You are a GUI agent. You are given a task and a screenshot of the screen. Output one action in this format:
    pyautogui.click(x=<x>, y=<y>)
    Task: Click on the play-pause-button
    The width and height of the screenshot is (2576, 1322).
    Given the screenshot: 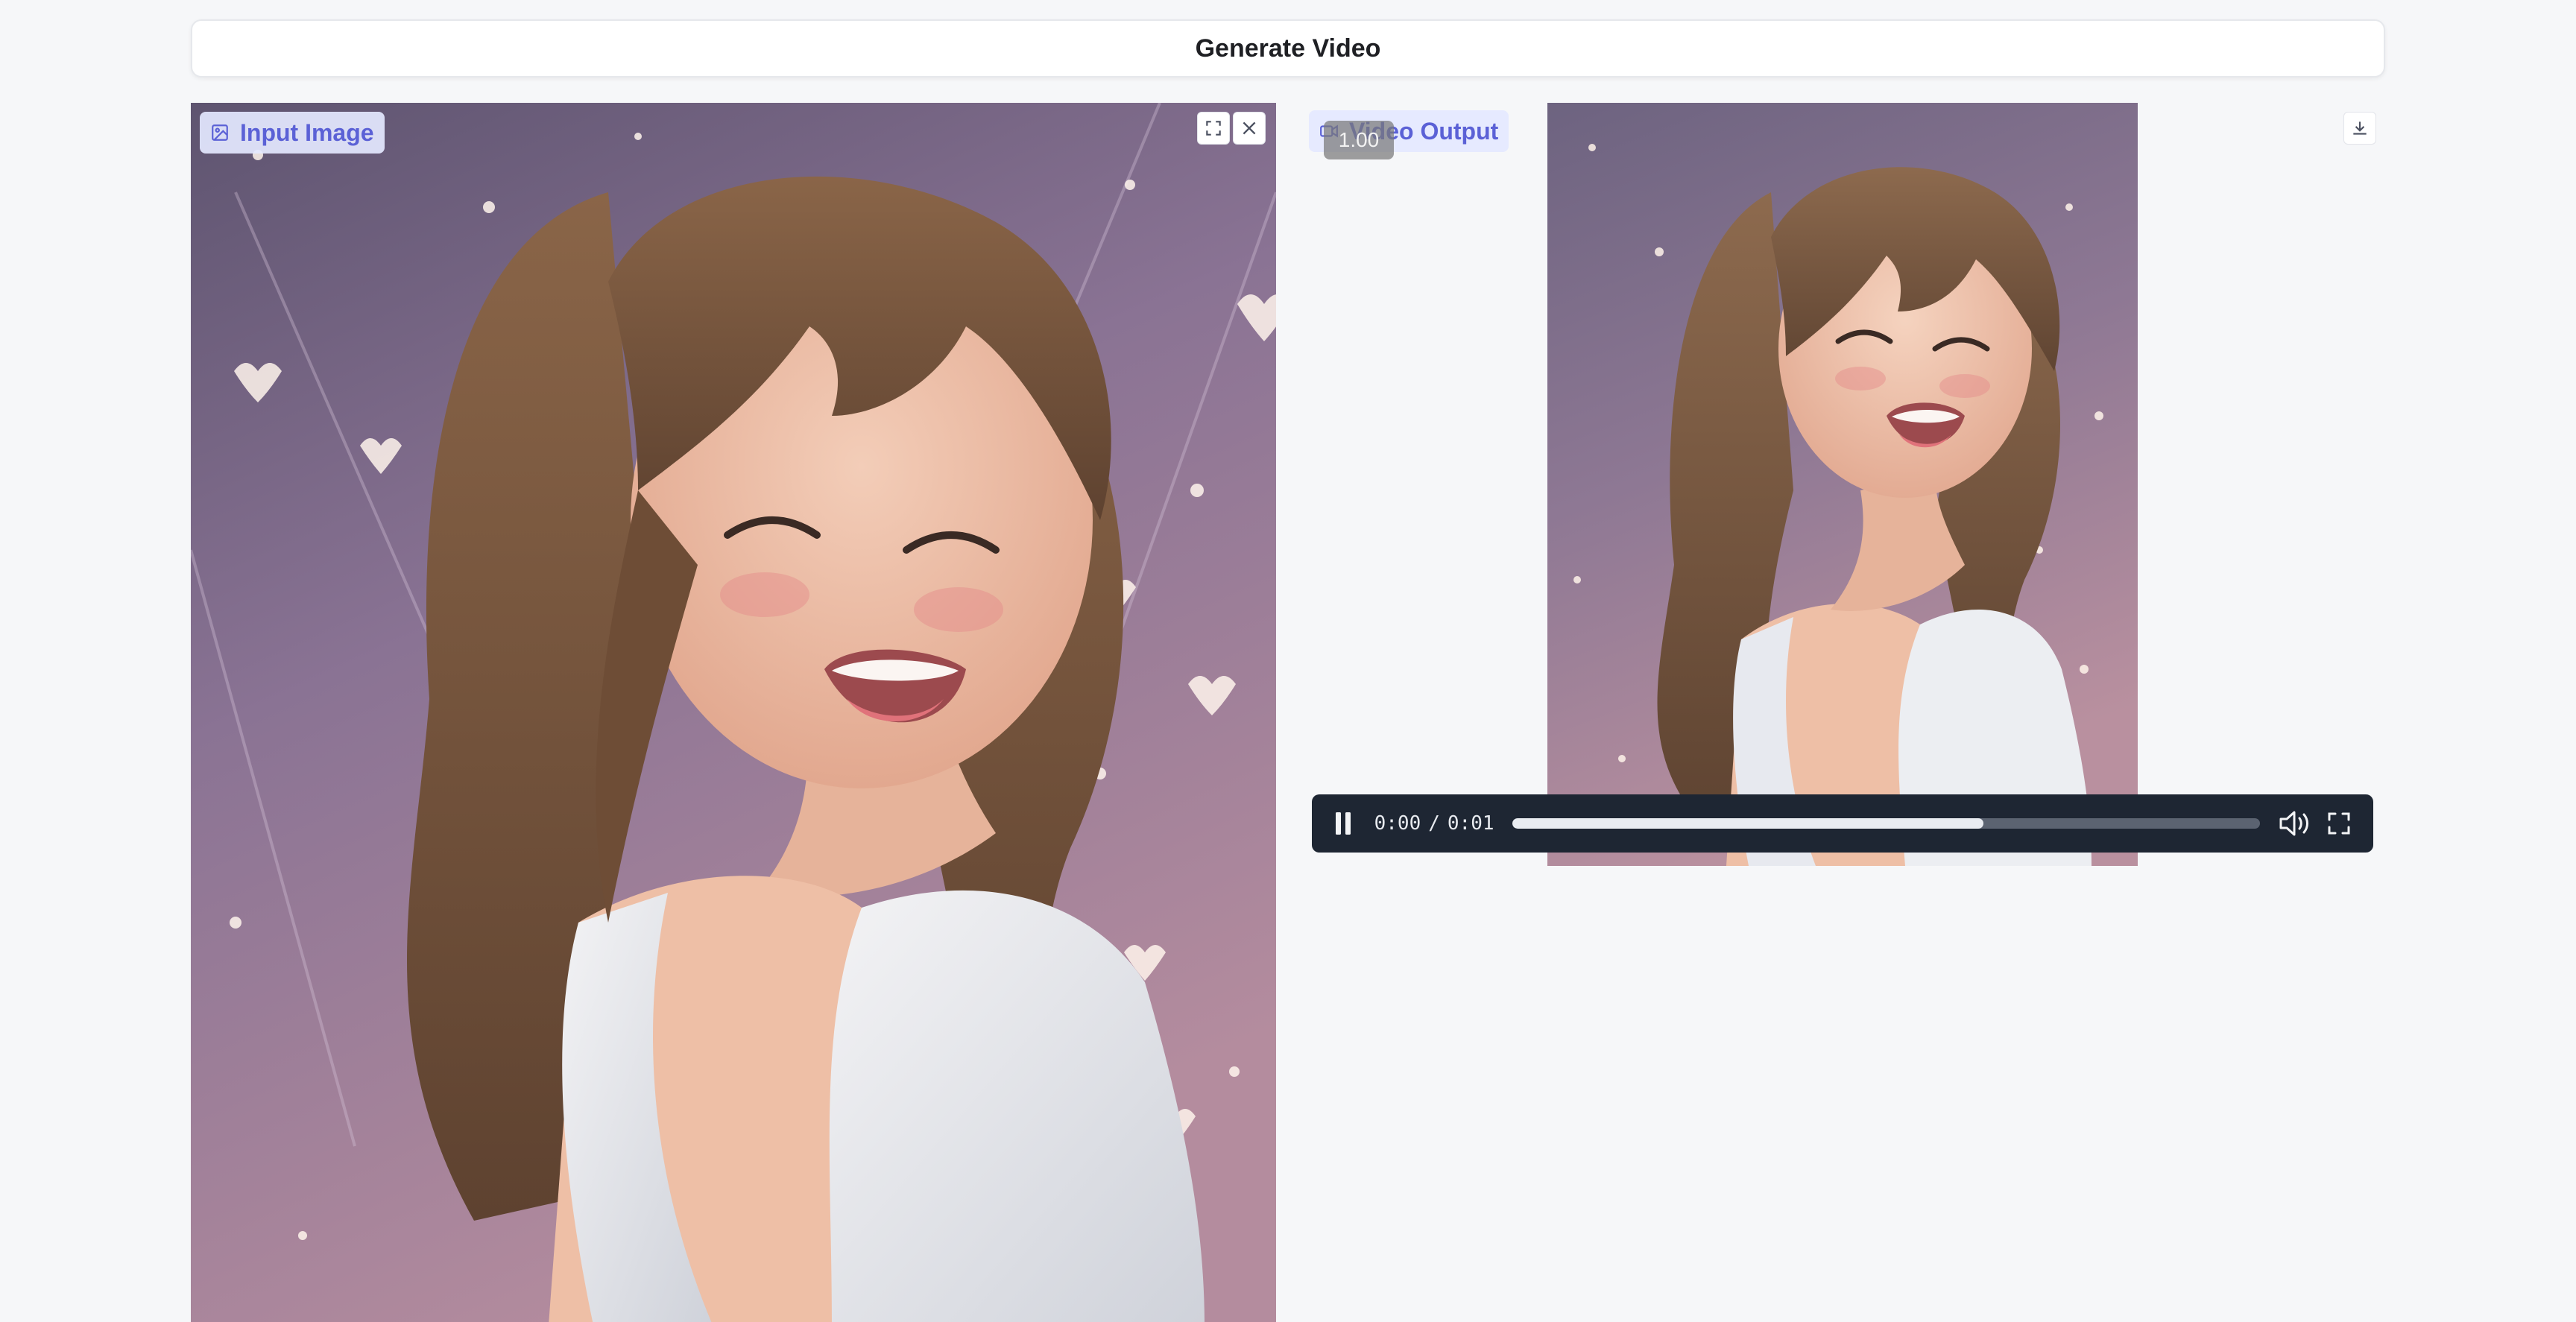 What is the action you would take?
    pyautogui.click(x=1343, y=824)
    